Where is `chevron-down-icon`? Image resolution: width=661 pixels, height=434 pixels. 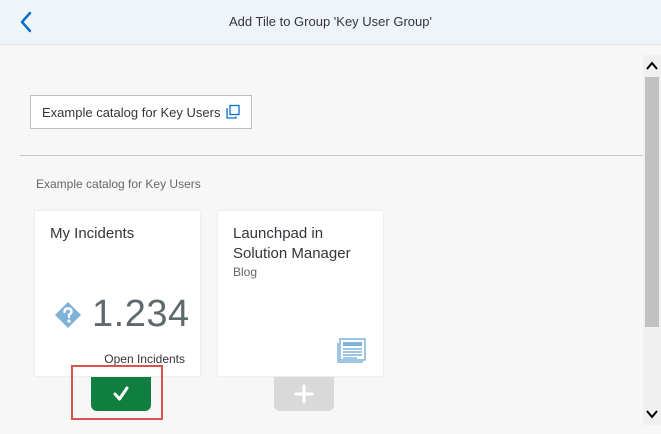
chevron-down-icon is located at coordinates (652, 414).